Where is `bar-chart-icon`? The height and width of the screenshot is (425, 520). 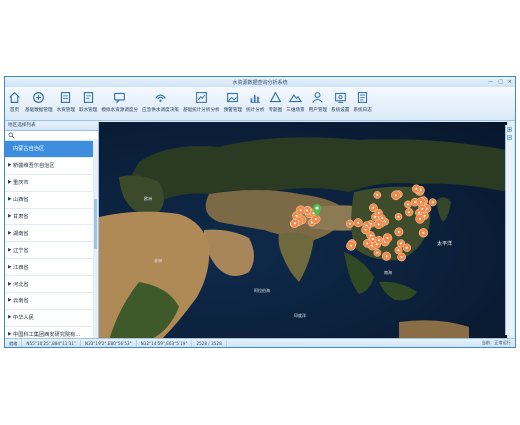
bar-chart-icon is located at coordinates (255, 99).